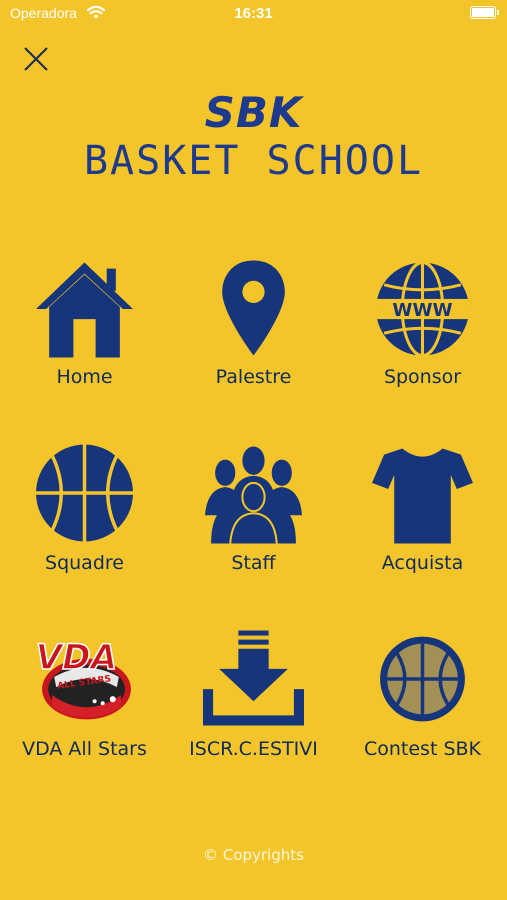 This screenshot has width=507, height=900. Describe the element at coordinates (484, 12) in the screenshot. I see `battery-icon` at that location.